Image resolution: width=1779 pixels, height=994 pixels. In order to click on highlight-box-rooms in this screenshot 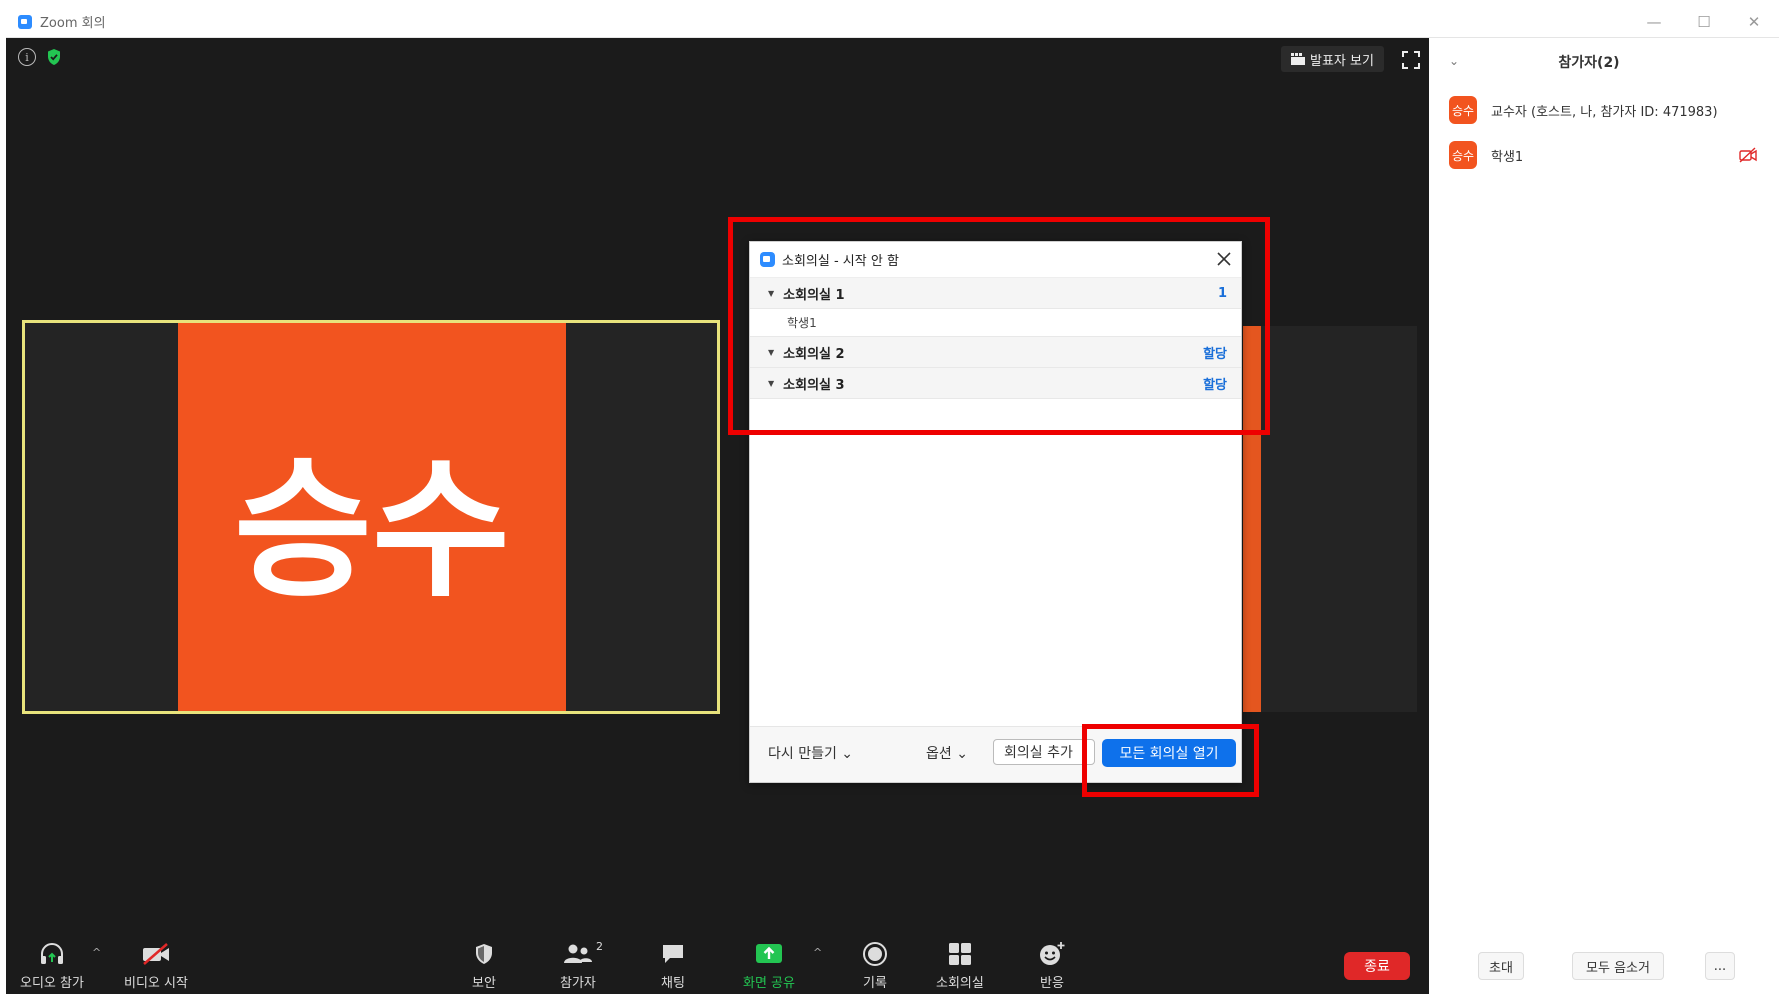, I will do `click(999, 326)`.